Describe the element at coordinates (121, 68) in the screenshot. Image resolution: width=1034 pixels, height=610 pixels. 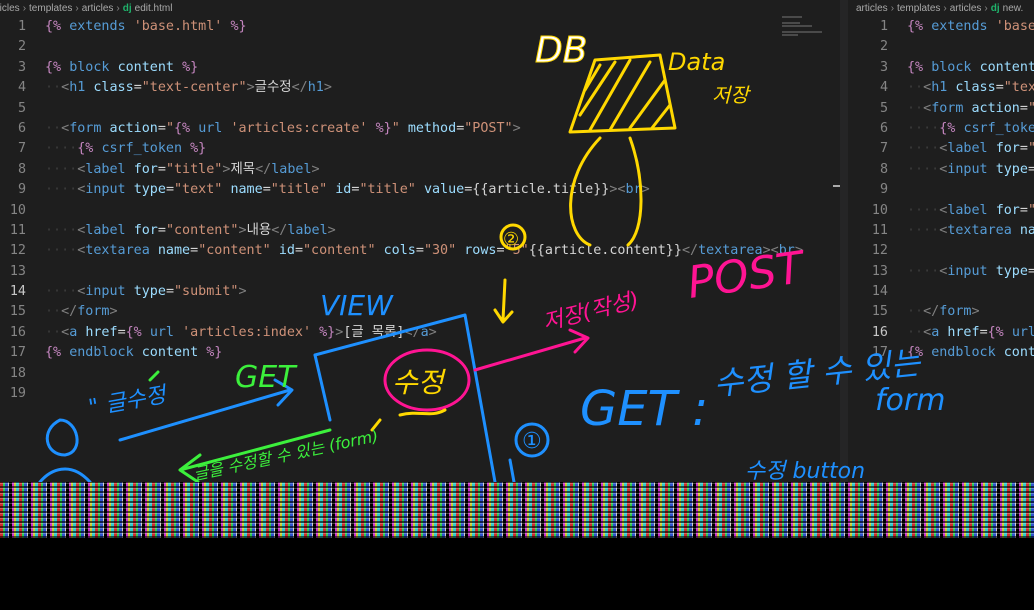
I see `code-text: {% block content %}` at that location.